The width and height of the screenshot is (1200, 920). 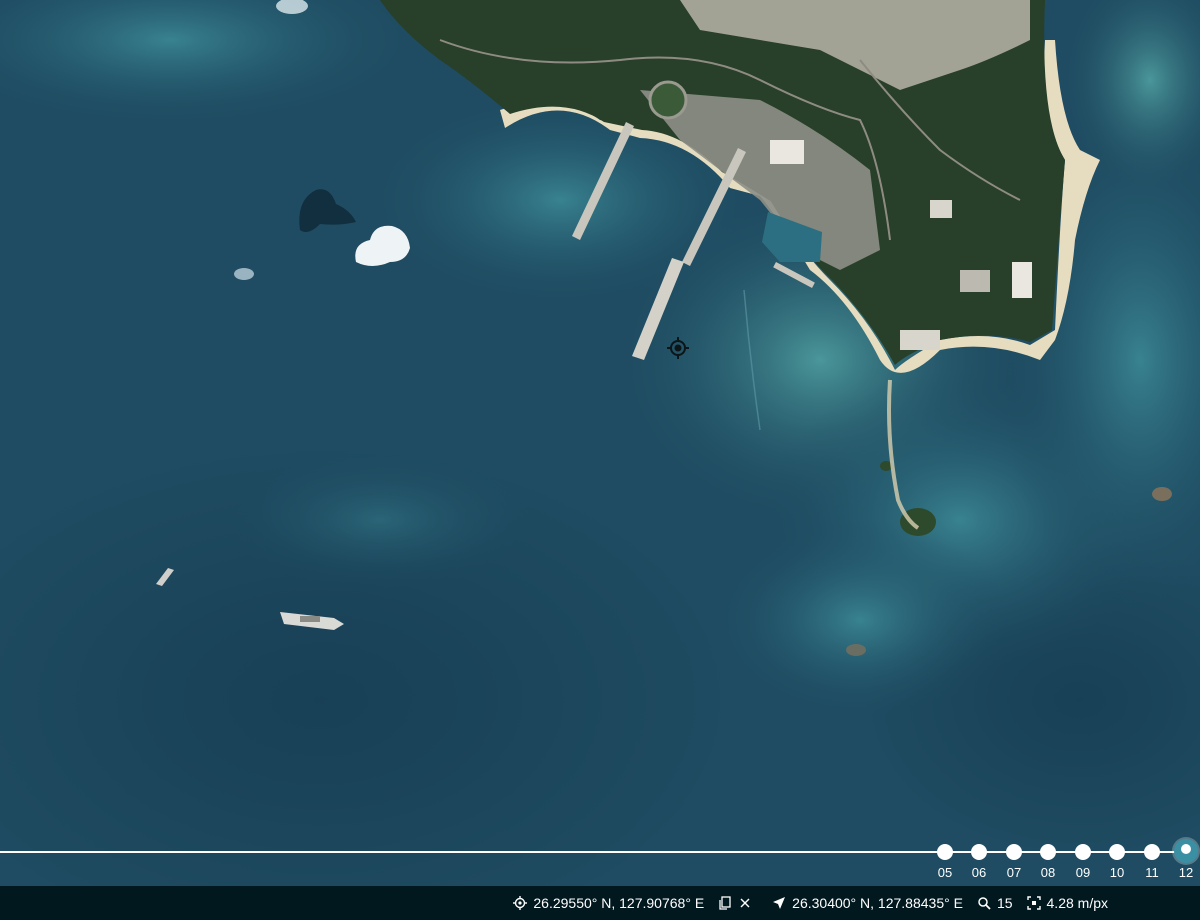 What do you see at coordinates (600, 862) in the screenshot?
I see `date-timeline: 05 06 07 08 09 10 11 12` at bounding box center [600, 862].